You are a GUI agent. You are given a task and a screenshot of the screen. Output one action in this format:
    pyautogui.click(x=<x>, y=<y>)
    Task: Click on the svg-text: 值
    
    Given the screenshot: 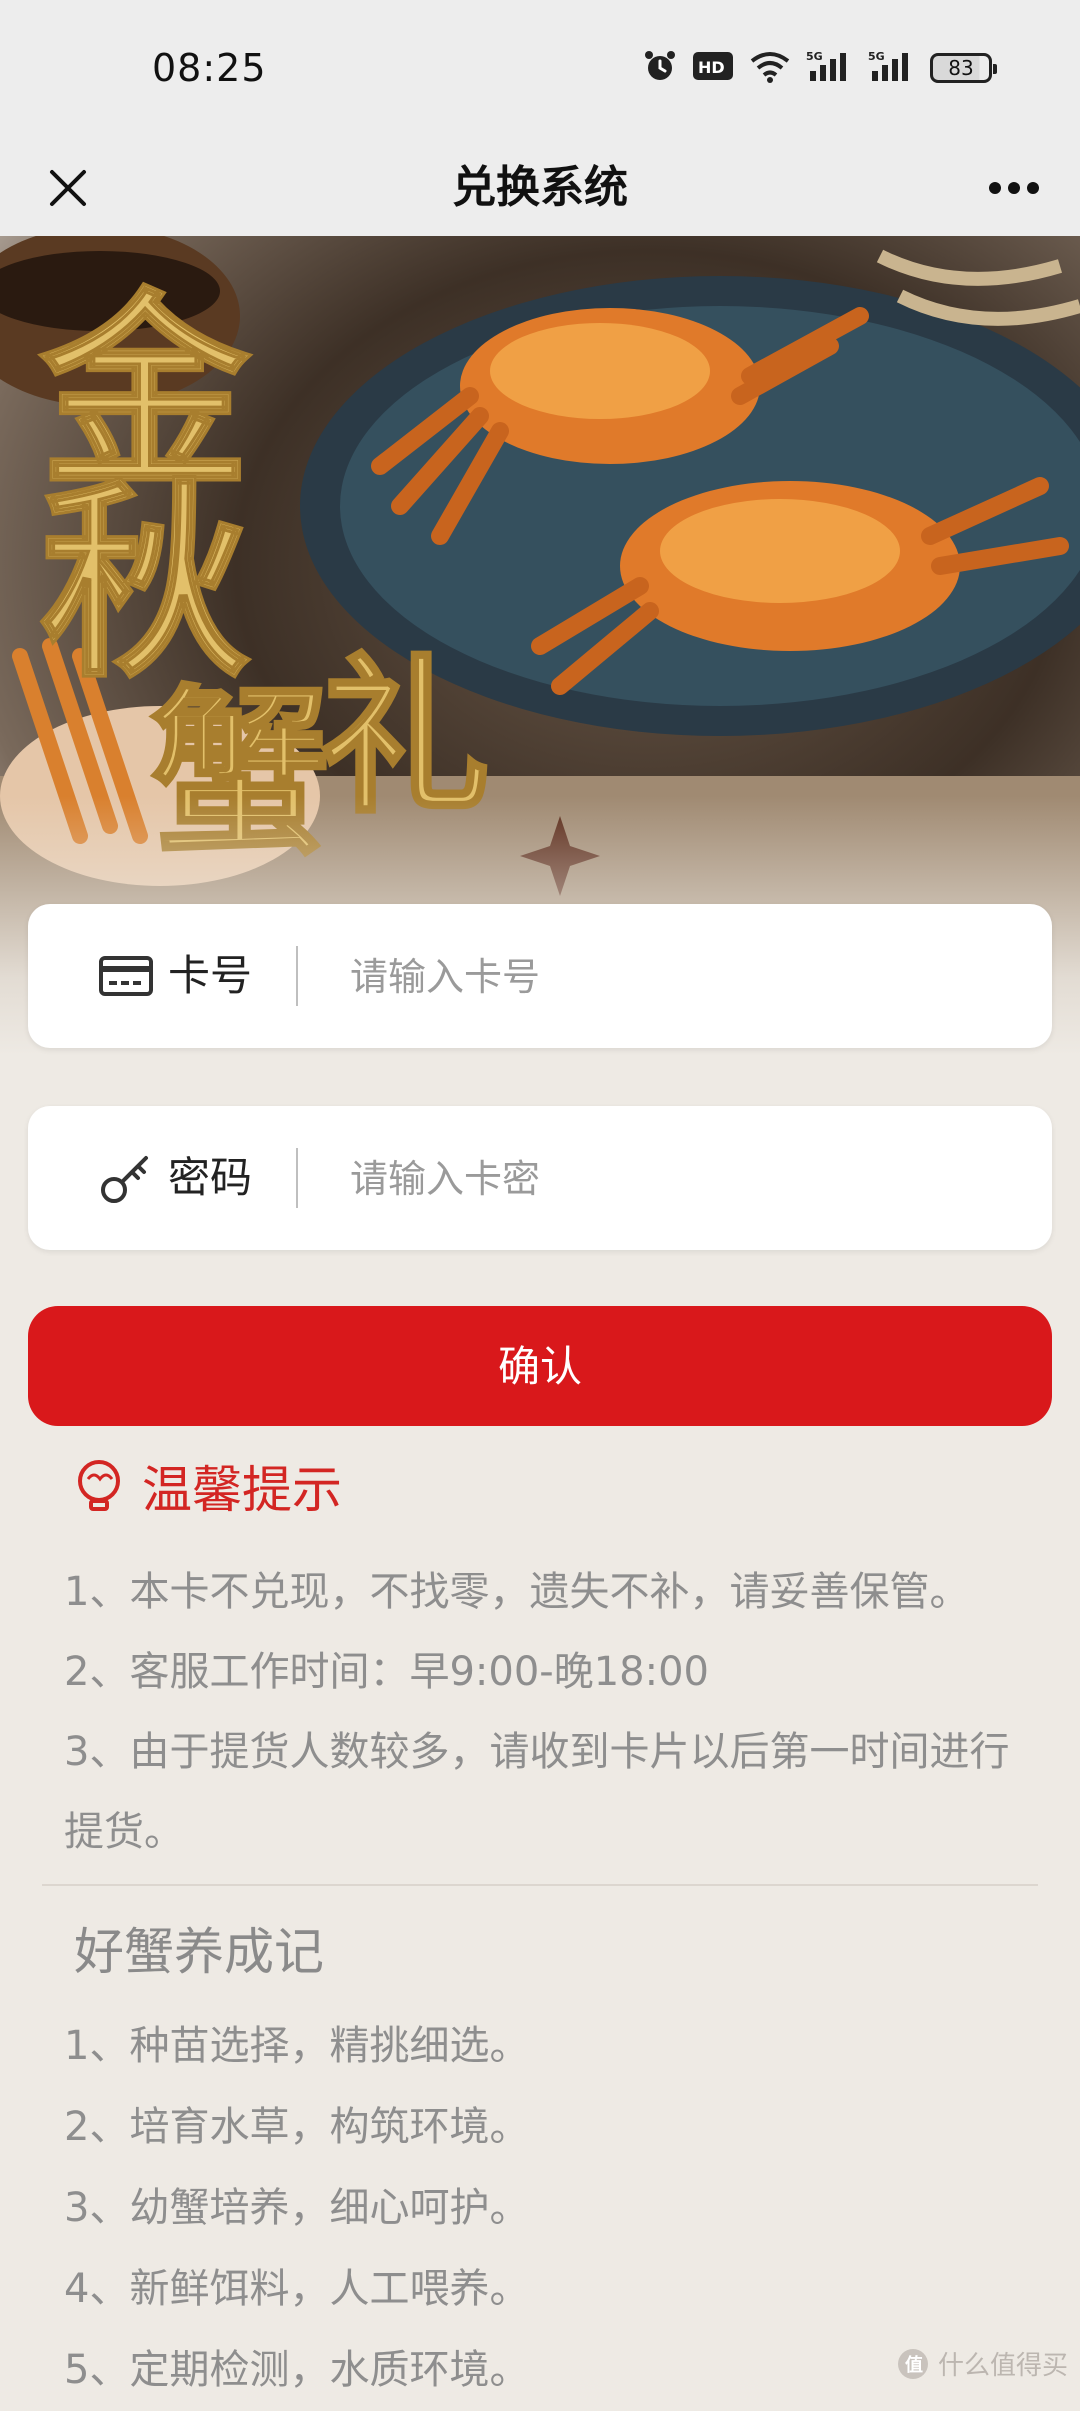 What is the action you would take?
    pyautogui.click(x=914, y=2365)
    